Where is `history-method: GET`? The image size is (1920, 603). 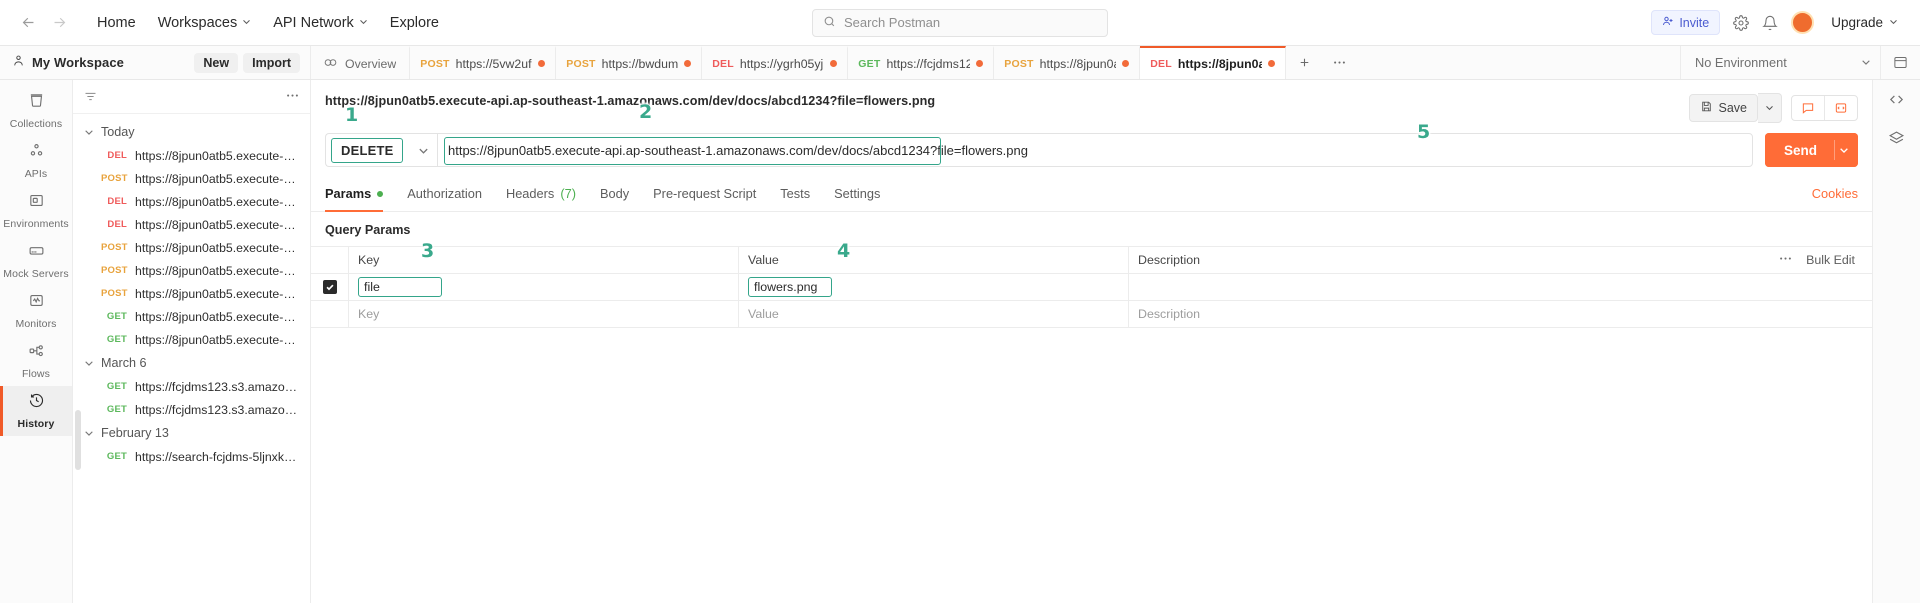 history-method: GET is located at coordinates (116, 456).